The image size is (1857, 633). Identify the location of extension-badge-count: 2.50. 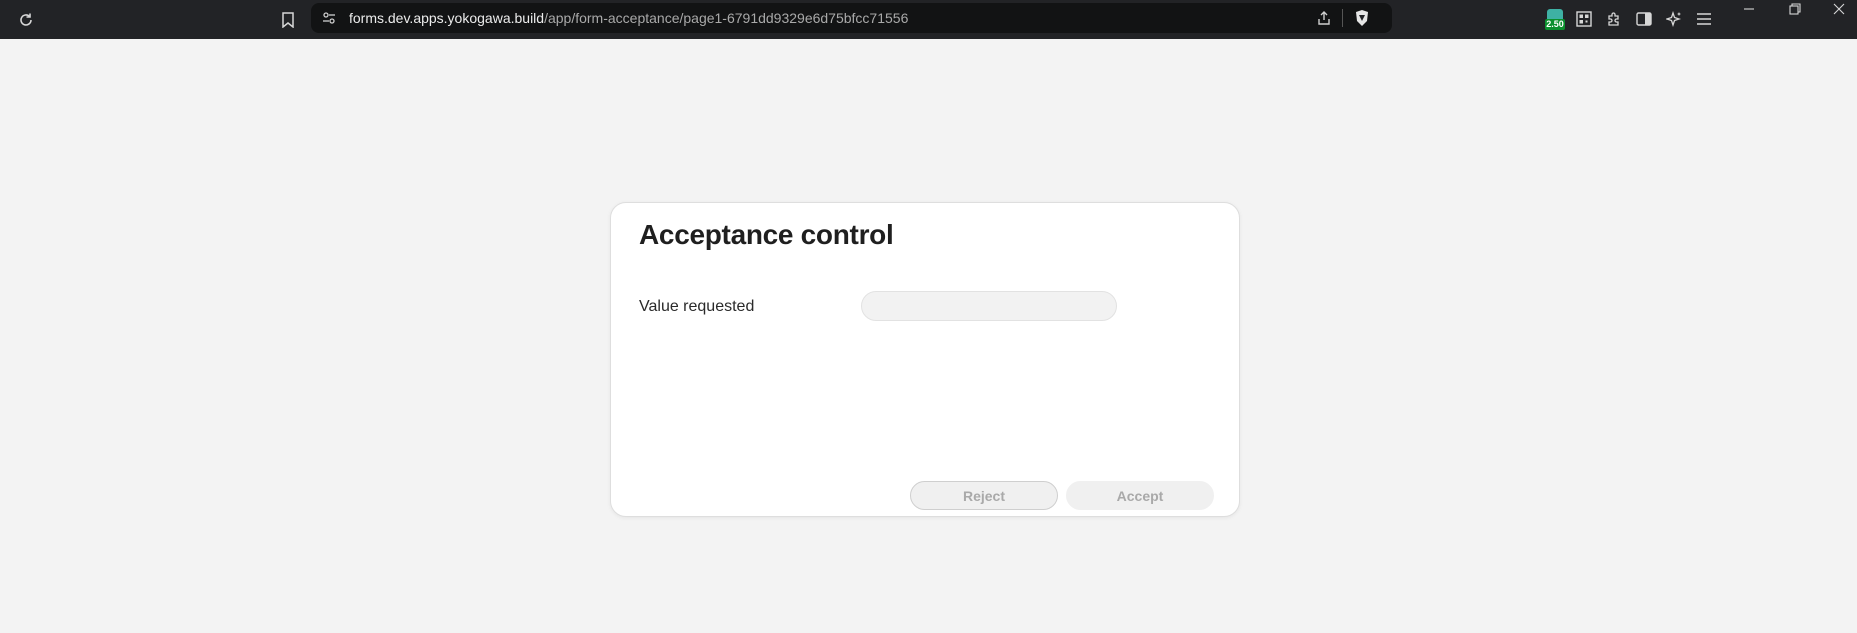
(1555, 24).